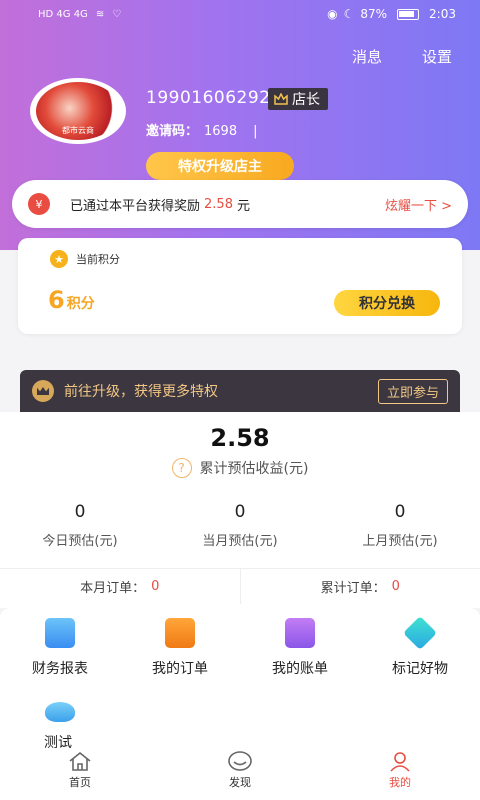 The height and width of the screenshot is (800, 480). Describe the element at coordinates (60, 669) in the screenshot. I see `tool-label: 财务报表` at that location.